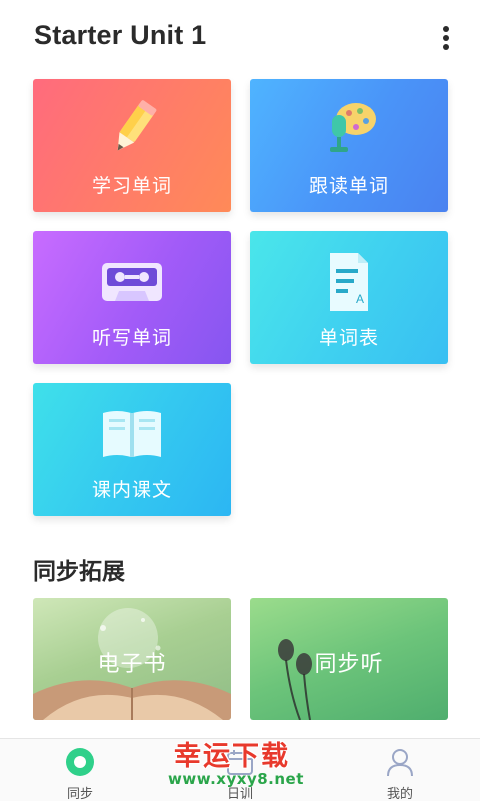 This screenshot has height=802, width=480. I want to click on svg-text: A, so click(360, 299).